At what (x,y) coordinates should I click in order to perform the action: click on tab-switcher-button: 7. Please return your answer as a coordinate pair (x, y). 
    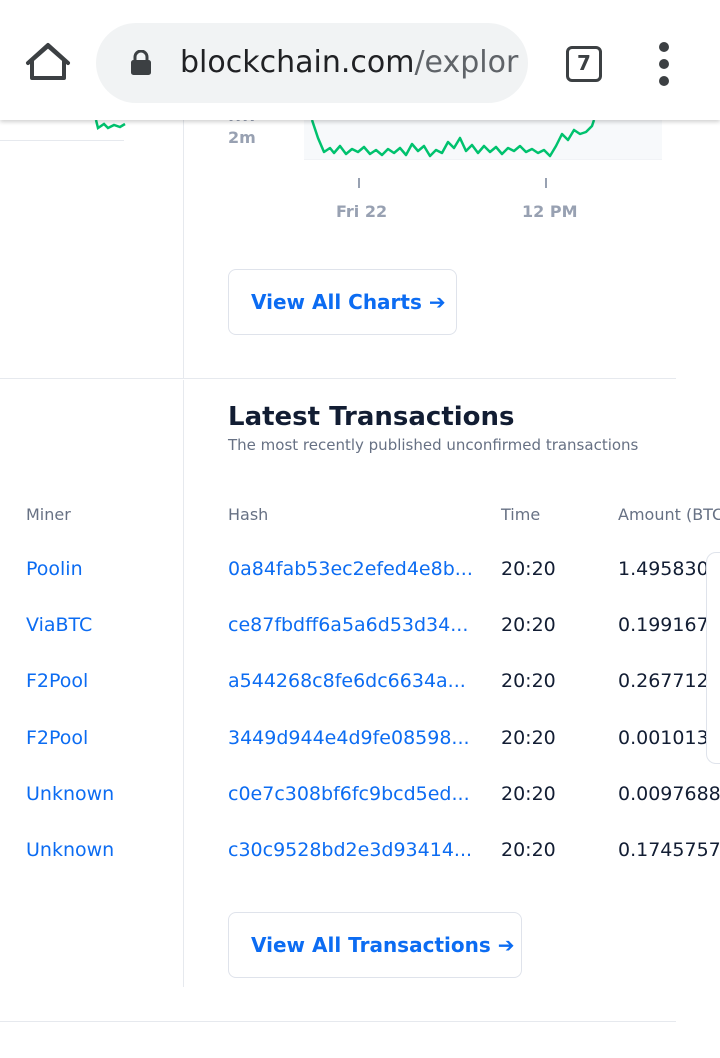
    Looking at the image, I should click on (584, 64).